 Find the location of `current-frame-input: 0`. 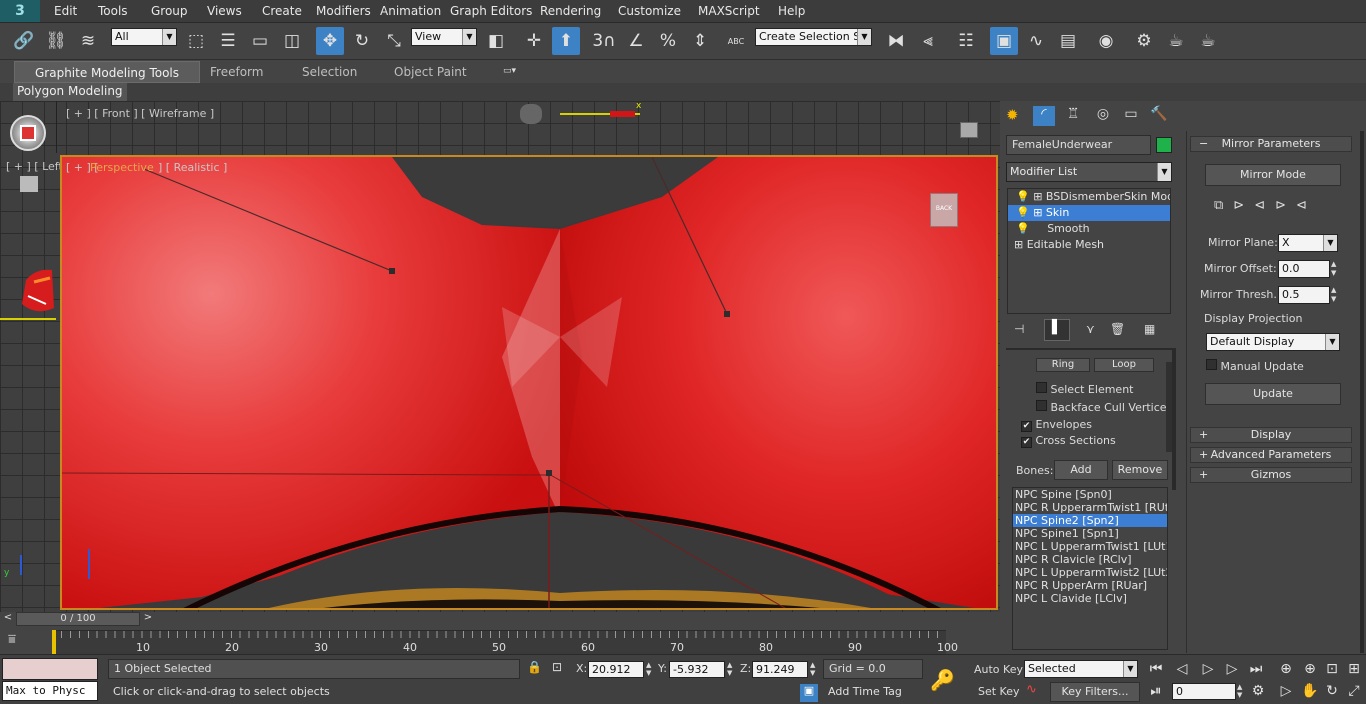

current-frame-input: 0 is located at coordinates (1204, 691).